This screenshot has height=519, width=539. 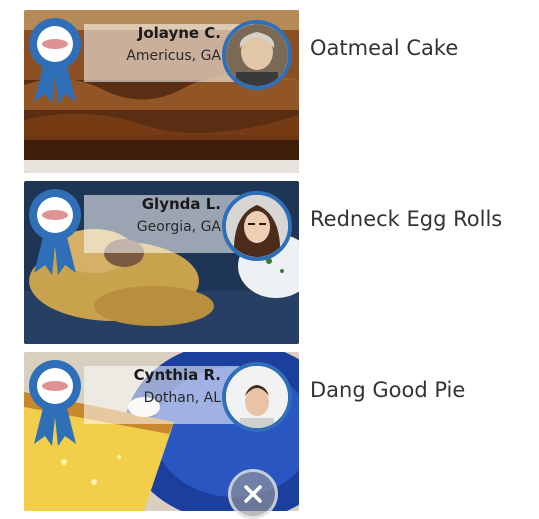 I want to click on recipe-title: Oatmeal Cake, so click(x=384, y=48).